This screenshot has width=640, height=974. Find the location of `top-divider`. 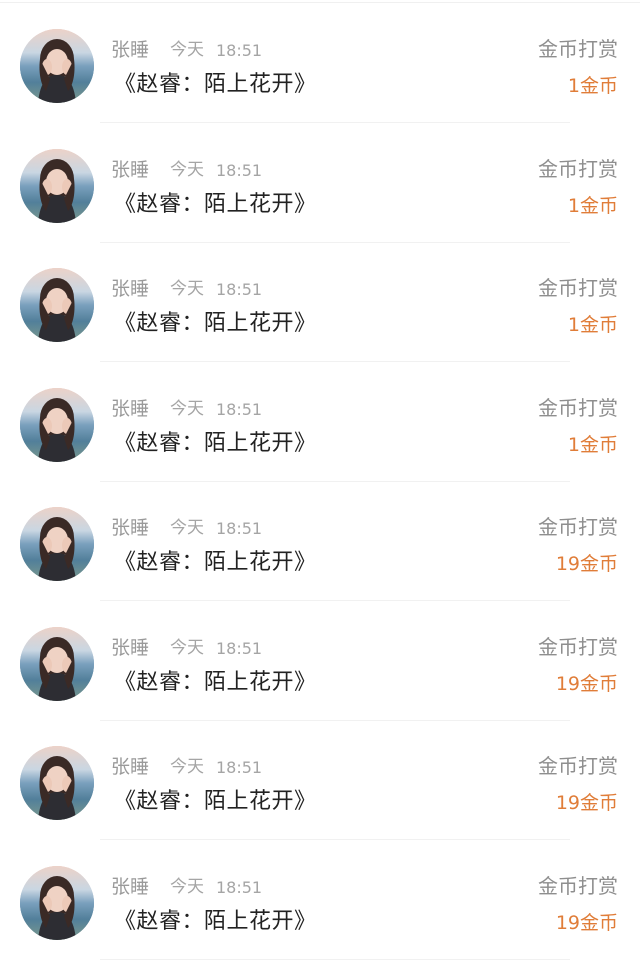

top-divider is located at coordinates (320, 2).